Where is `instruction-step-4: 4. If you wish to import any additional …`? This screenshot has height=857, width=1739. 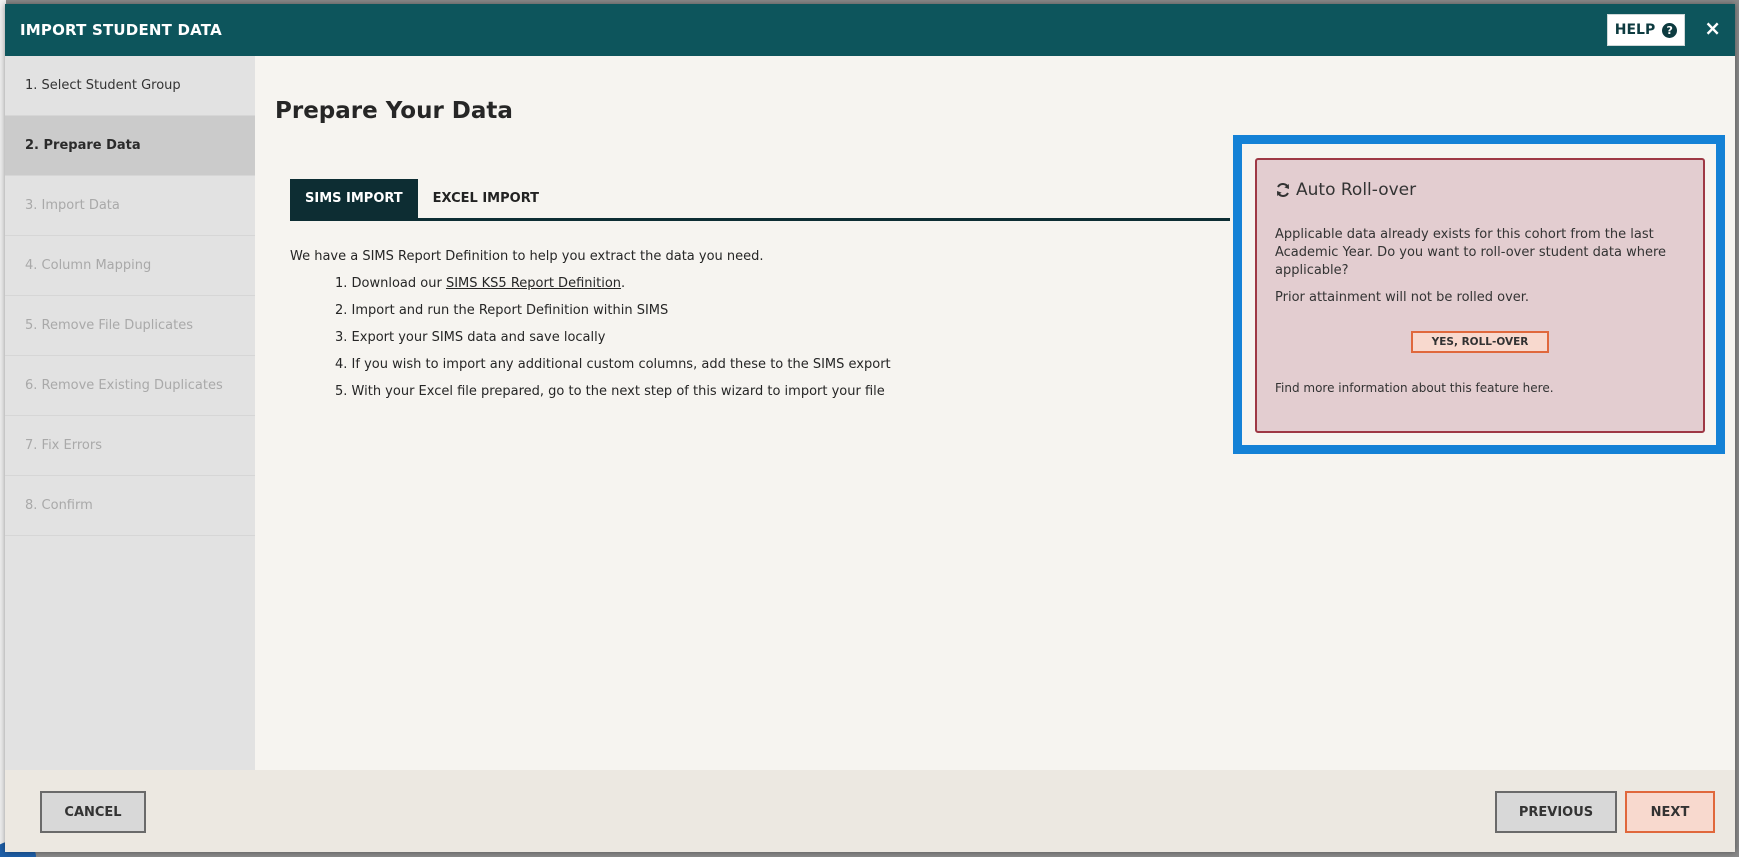
instruction-step-4: 4. If you wish to import any additional … is located at coordinates (613, 364).